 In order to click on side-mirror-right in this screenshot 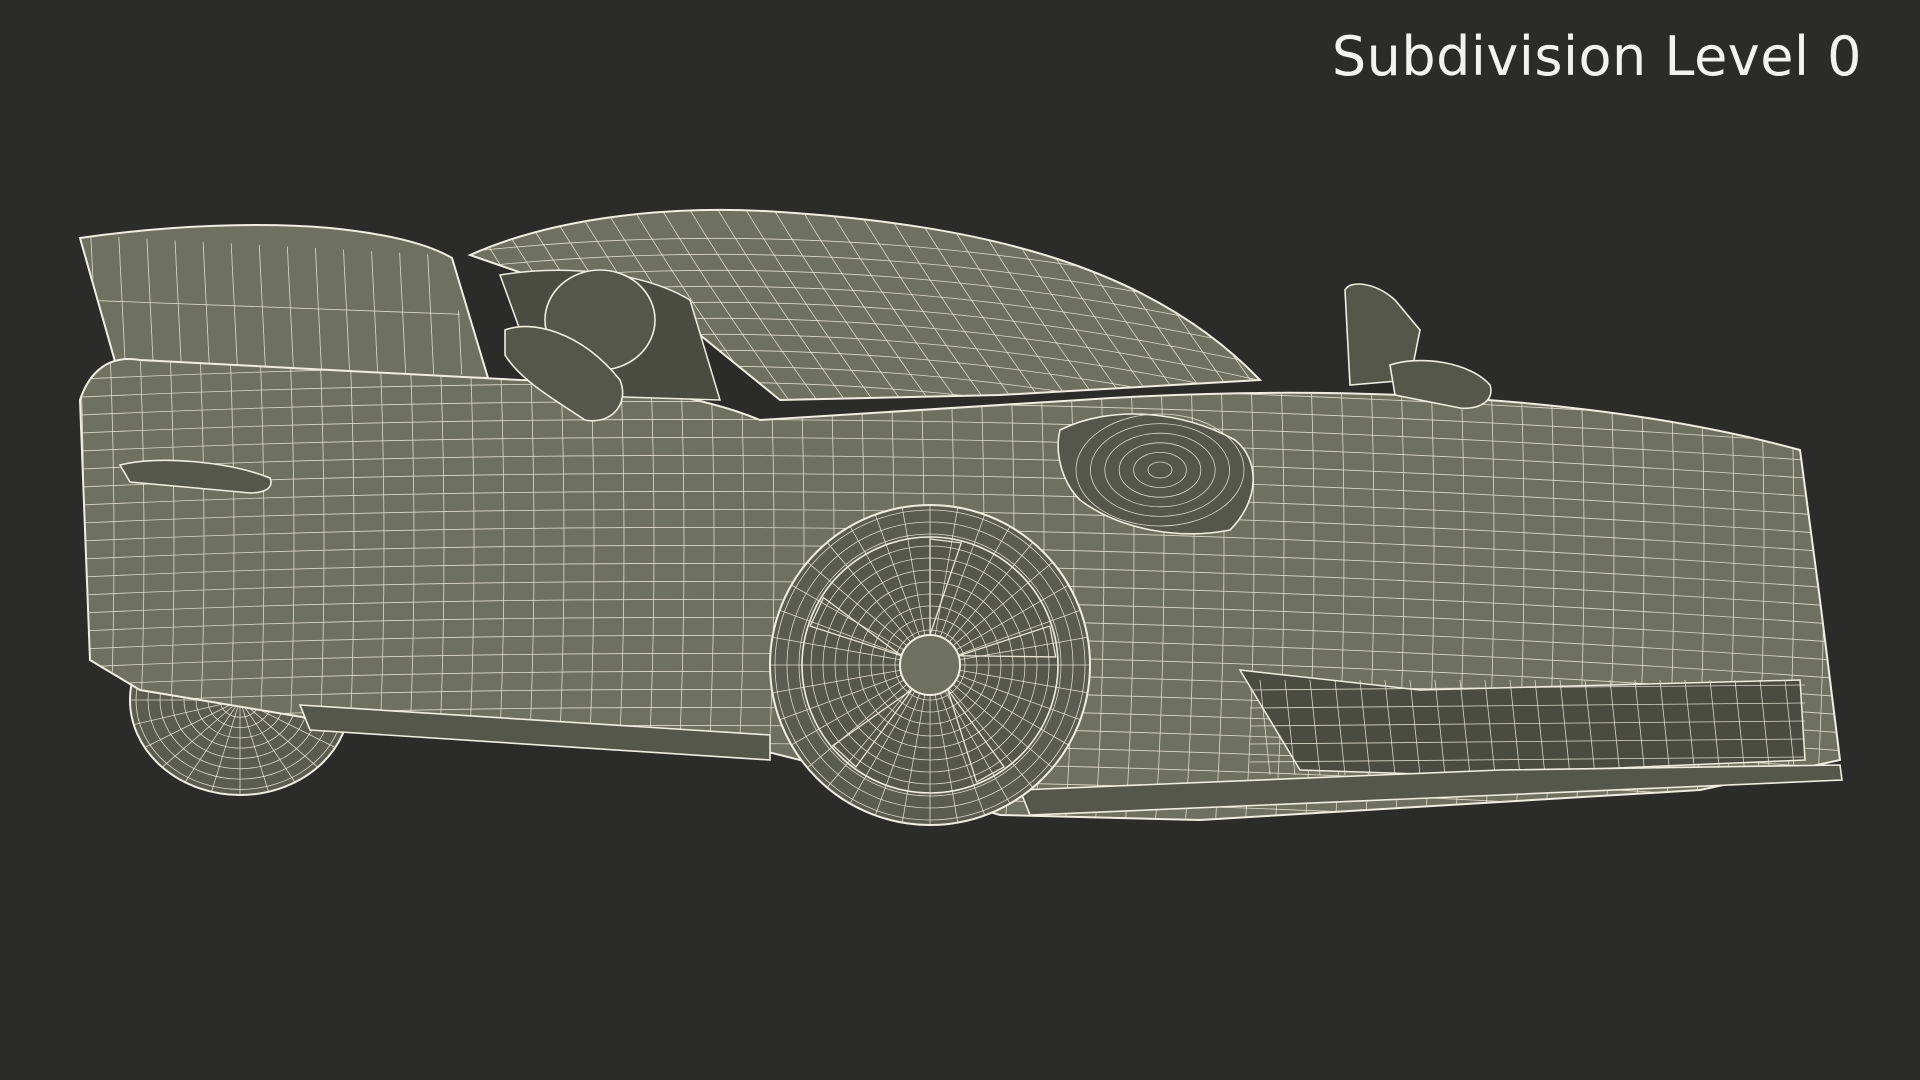, I will do `click(1418, 346)`.